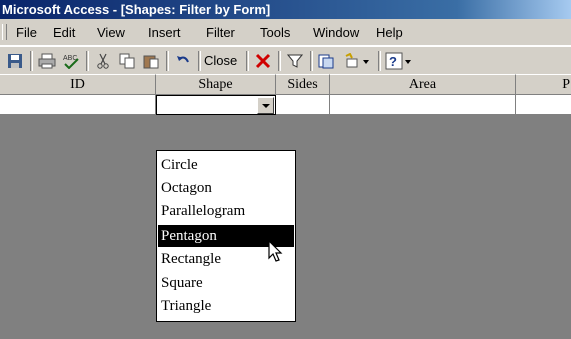 The height and width of the screenshot is (339, 571). I want to click on cut-icon, so click(103, 61).